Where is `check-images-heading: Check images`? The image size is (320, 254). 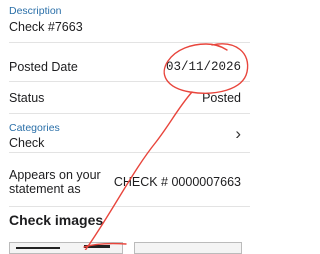 check-images-heading: Check images is located at coordinates (56, 220).